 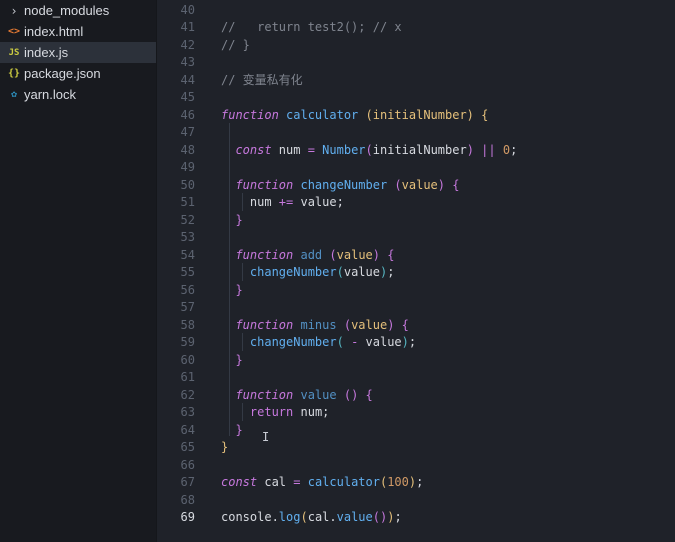 What do you see at coordinates (187, 447) in the screenshot?
I see `line-number: 65` at bounding box center [187, 447].